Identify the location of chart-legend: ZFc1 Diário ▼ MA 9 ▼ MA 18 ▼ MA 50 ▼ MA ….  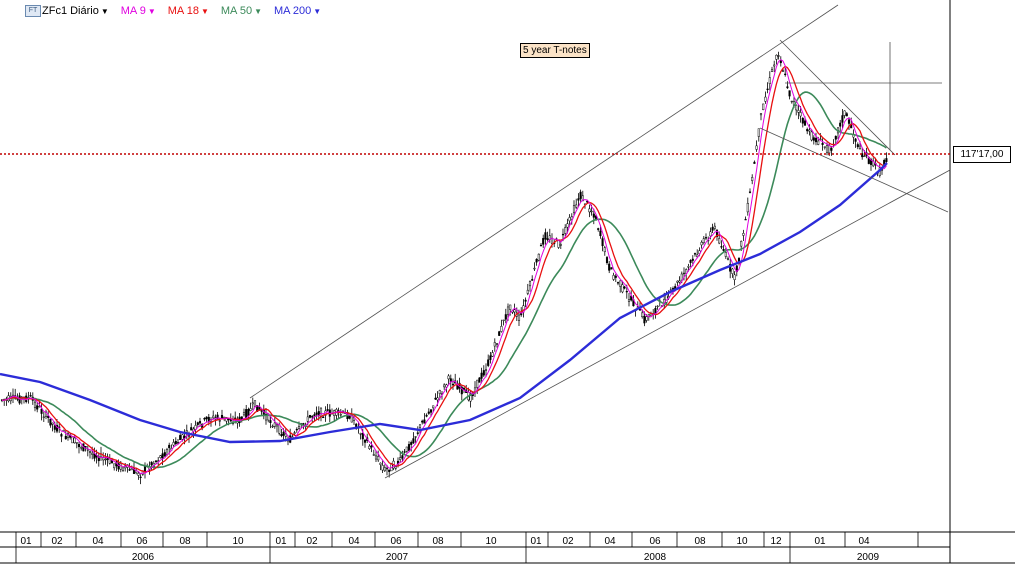
(181, 11).